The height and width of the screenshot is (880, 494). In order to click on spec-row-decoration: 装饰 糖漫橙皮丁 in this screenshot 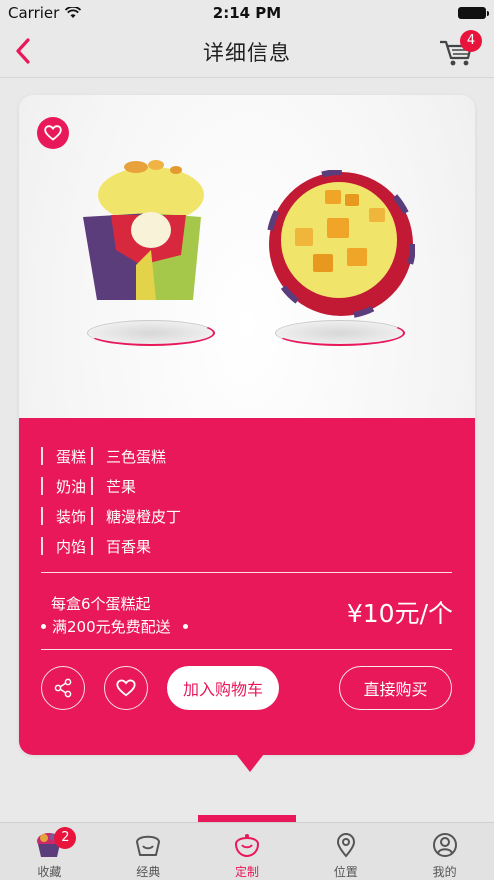, I will do `click(111, 516)`.